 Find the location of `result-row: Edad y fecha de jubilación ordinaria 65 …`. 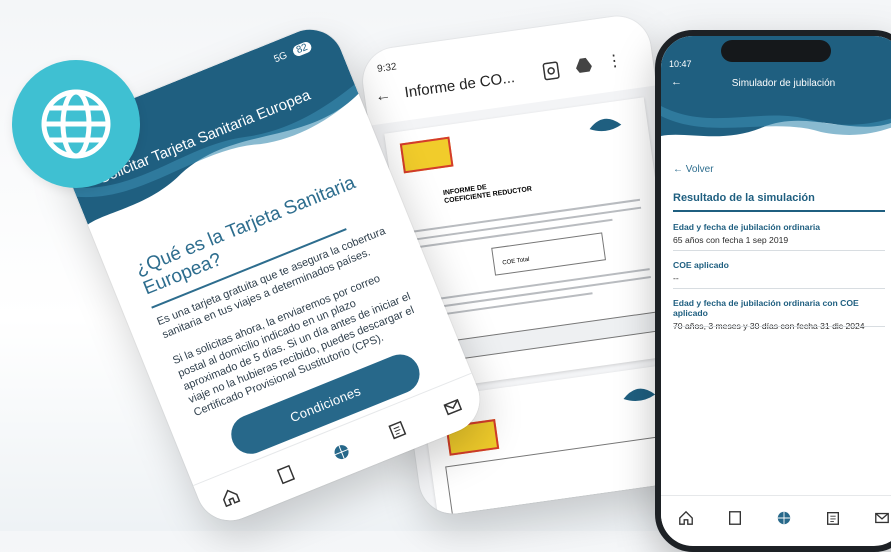

result-row: Edad y fecha de jubilación ordinaria 65 … is located at coordinates (779, 233).